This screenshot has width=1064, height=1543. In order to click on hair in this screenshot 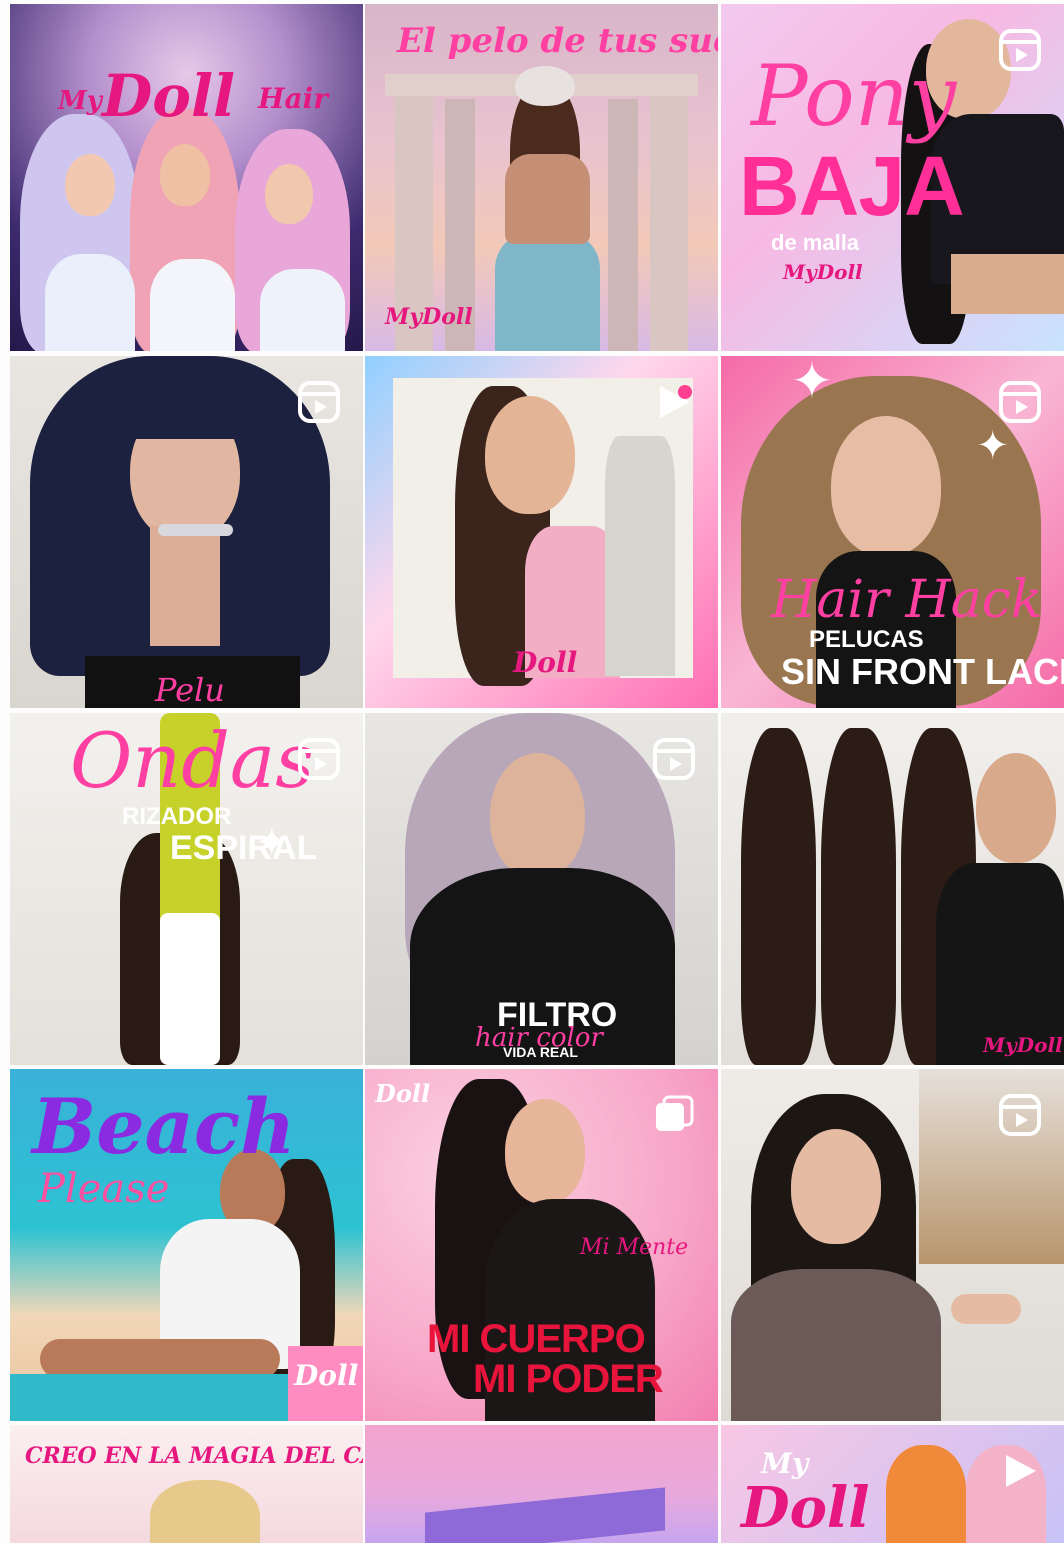, I will do `click(205, 1511)`.